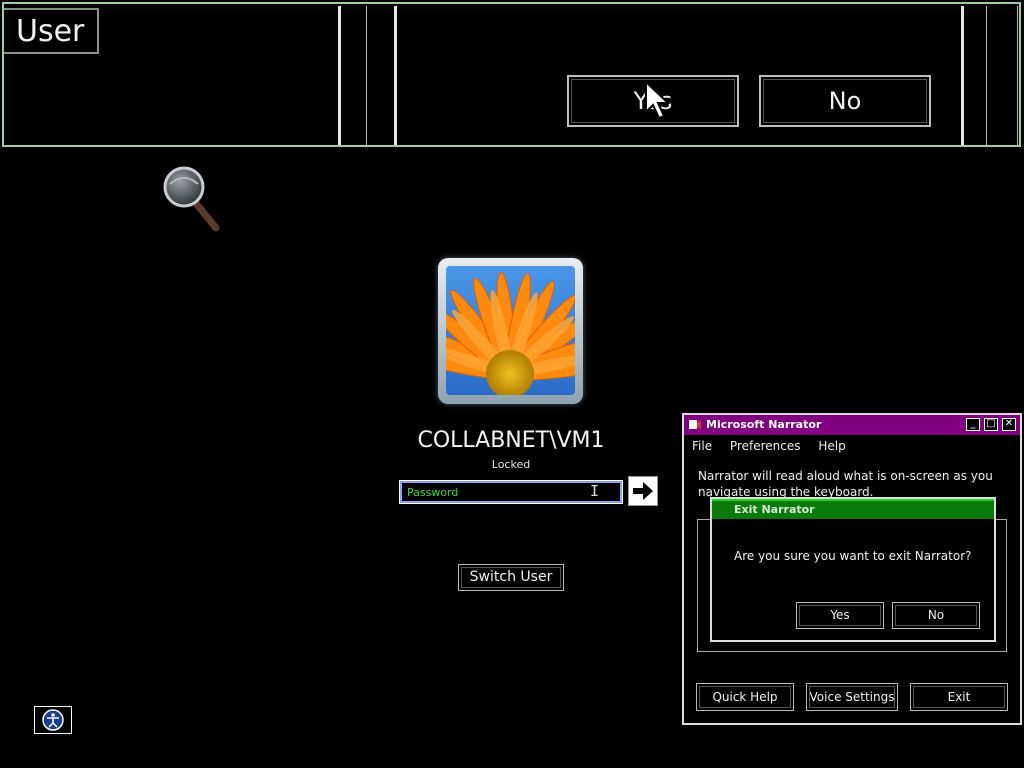 Image resolution: width=1024 pixels, height=768 pixels. Describe the element at coordinates (658, 100) in the screenshot. I see `mouse-cursor-icon` at that location.